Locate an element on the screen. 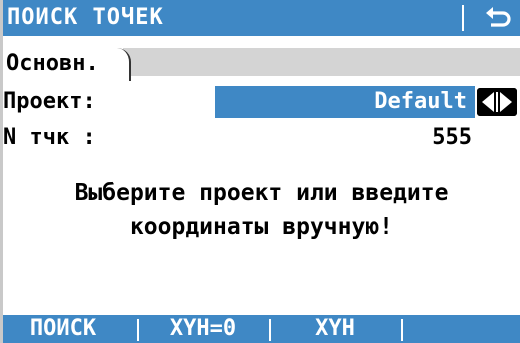 This screenshot has width=520, height=343. project-select: Default is located at coordinates (345, 102).